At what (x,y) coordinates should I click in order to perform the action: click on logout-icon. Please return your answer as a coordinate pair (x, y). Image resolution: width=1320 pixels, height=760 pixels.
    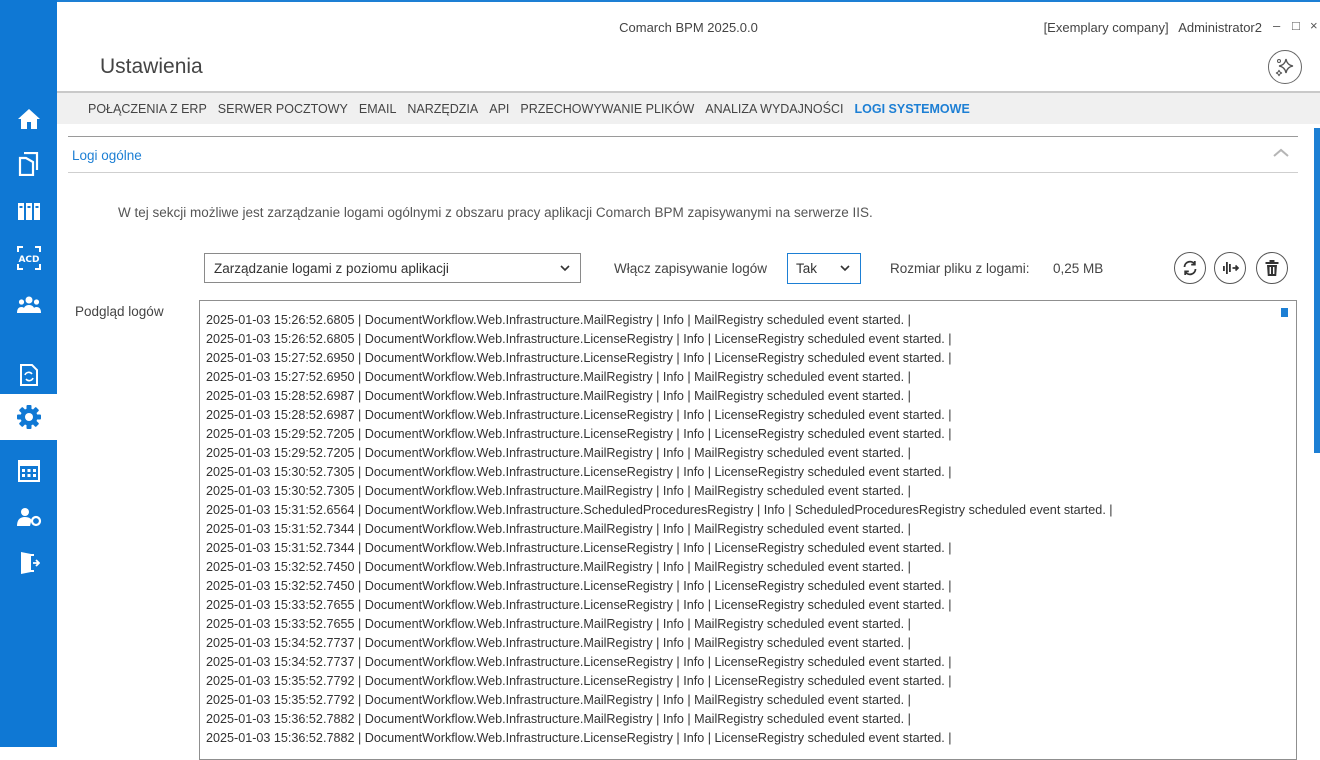
    Looking at the image, I should click on (30, 563).